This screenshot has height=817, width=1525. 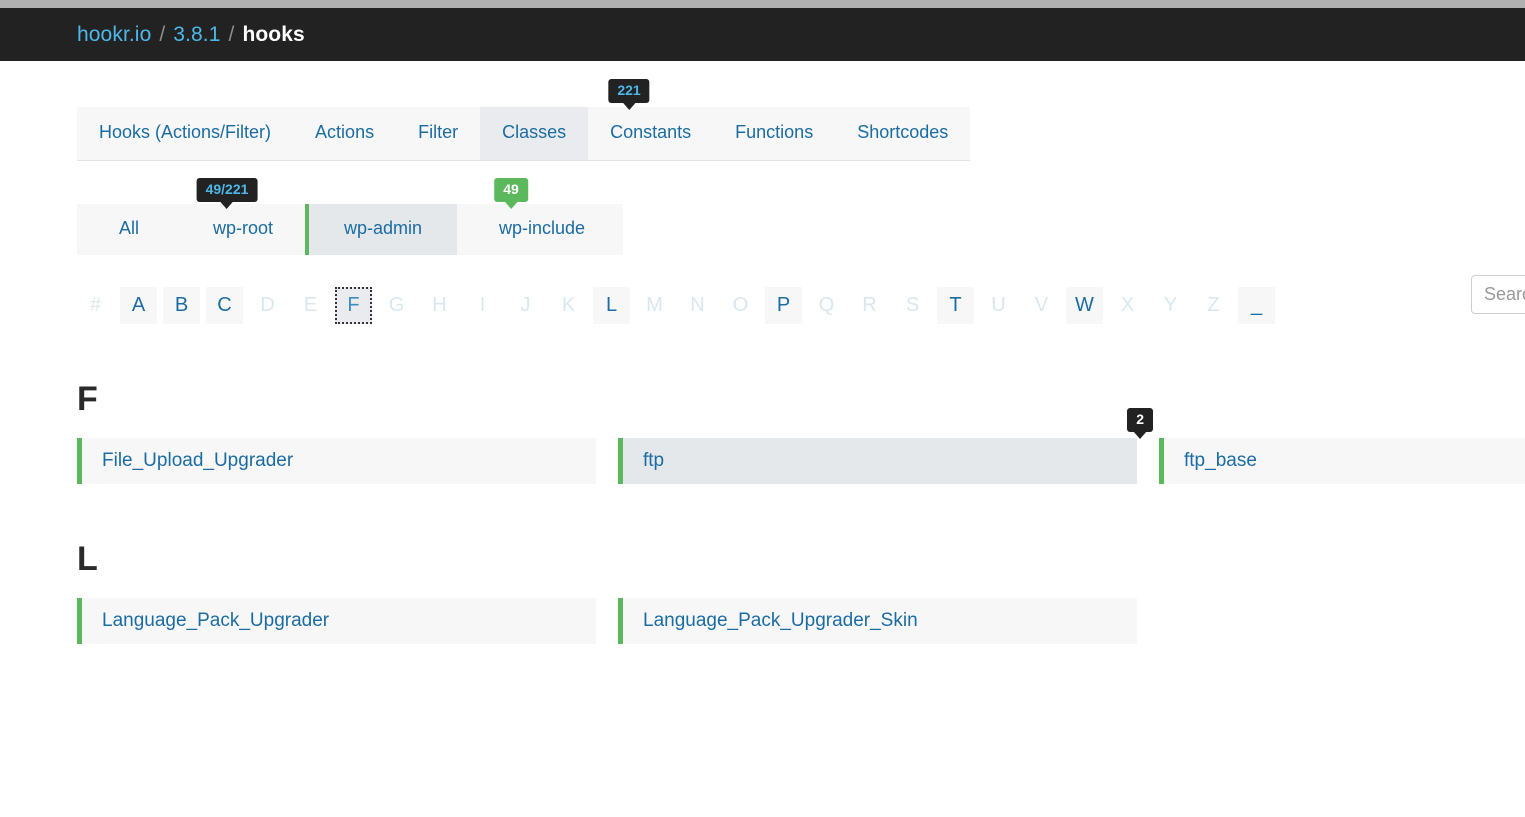 What do you see at coordinates (344, 133) in the screenshot?
I see `tab-actions: Actions` at bounding box center [344, 133].